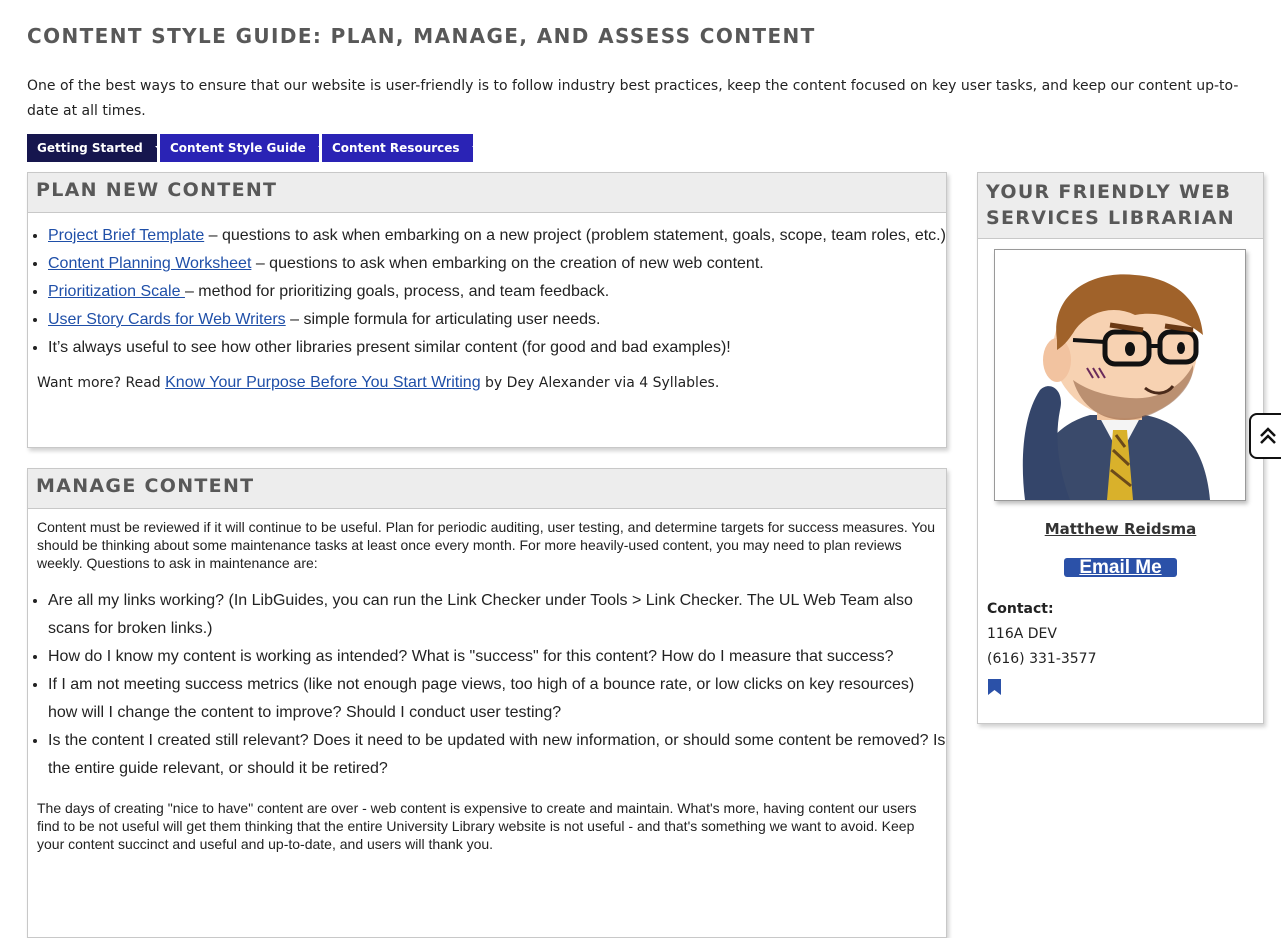 This screenshot has width=1281, height=938. What do you see at coordinates (487, 489) in the screenshot?
I see `manage-heading: MANAGE CONTENT` at bounding box center [487, 489].